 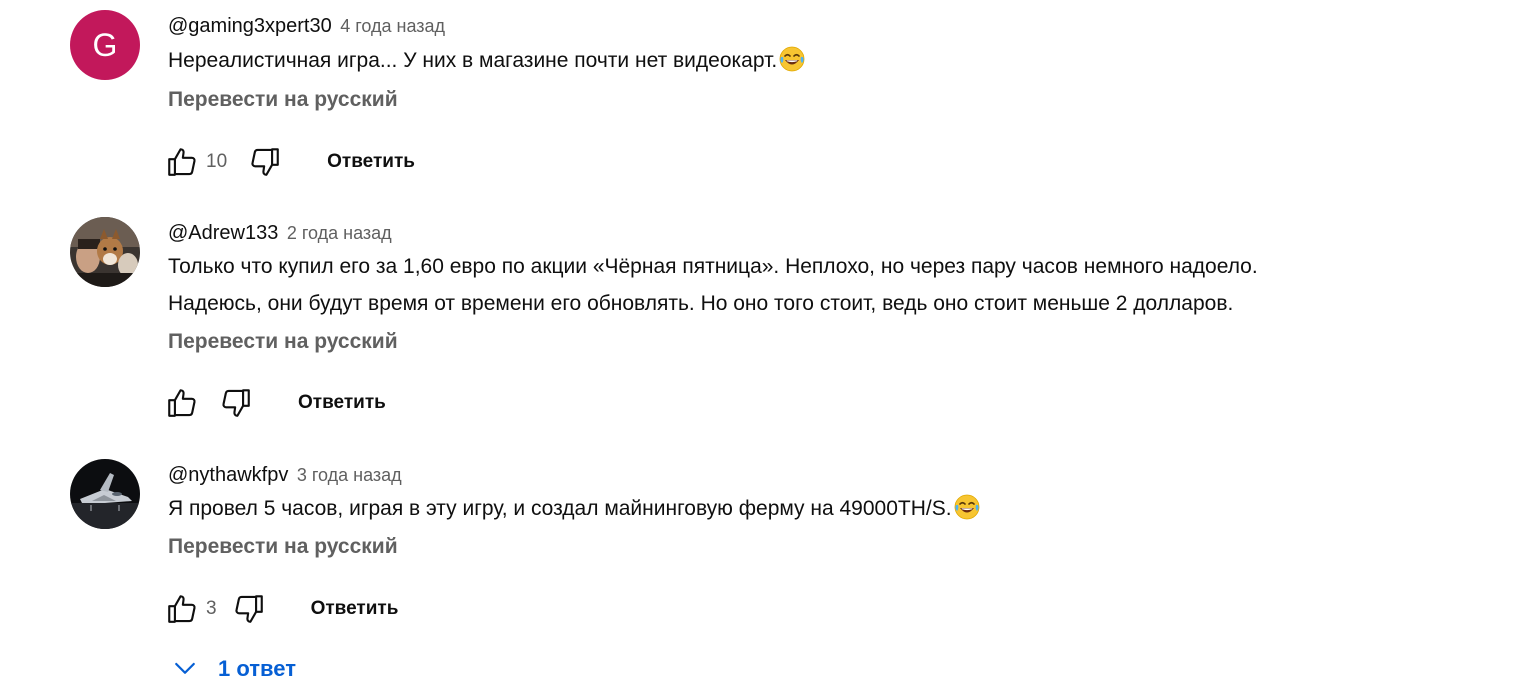 What do you see at coordinates (250, 26) in the screenshot?
I see `author-name: @gaming3xpert30` at bounding box center [250, 26].